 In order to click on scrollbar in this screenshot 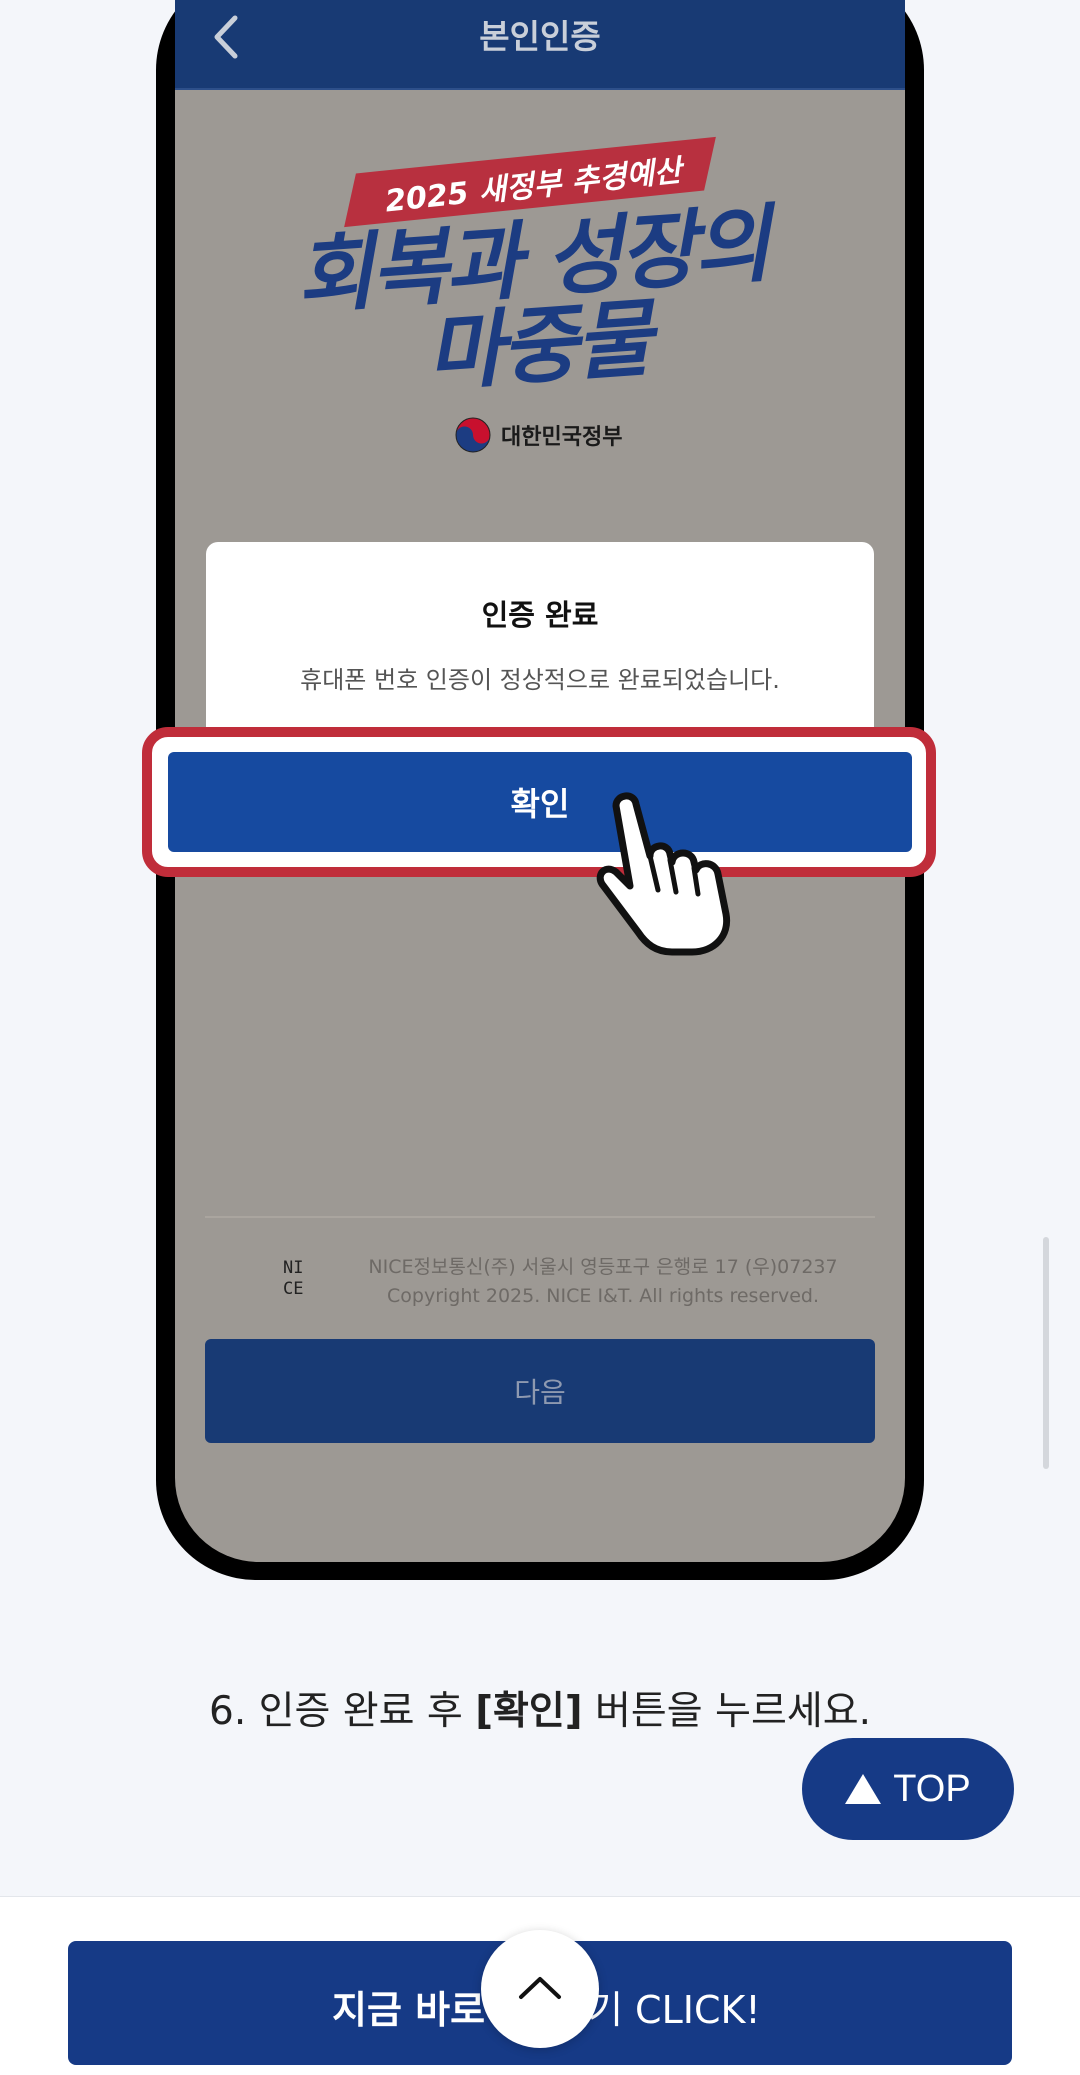, I will do `click(1046, 1353)`.